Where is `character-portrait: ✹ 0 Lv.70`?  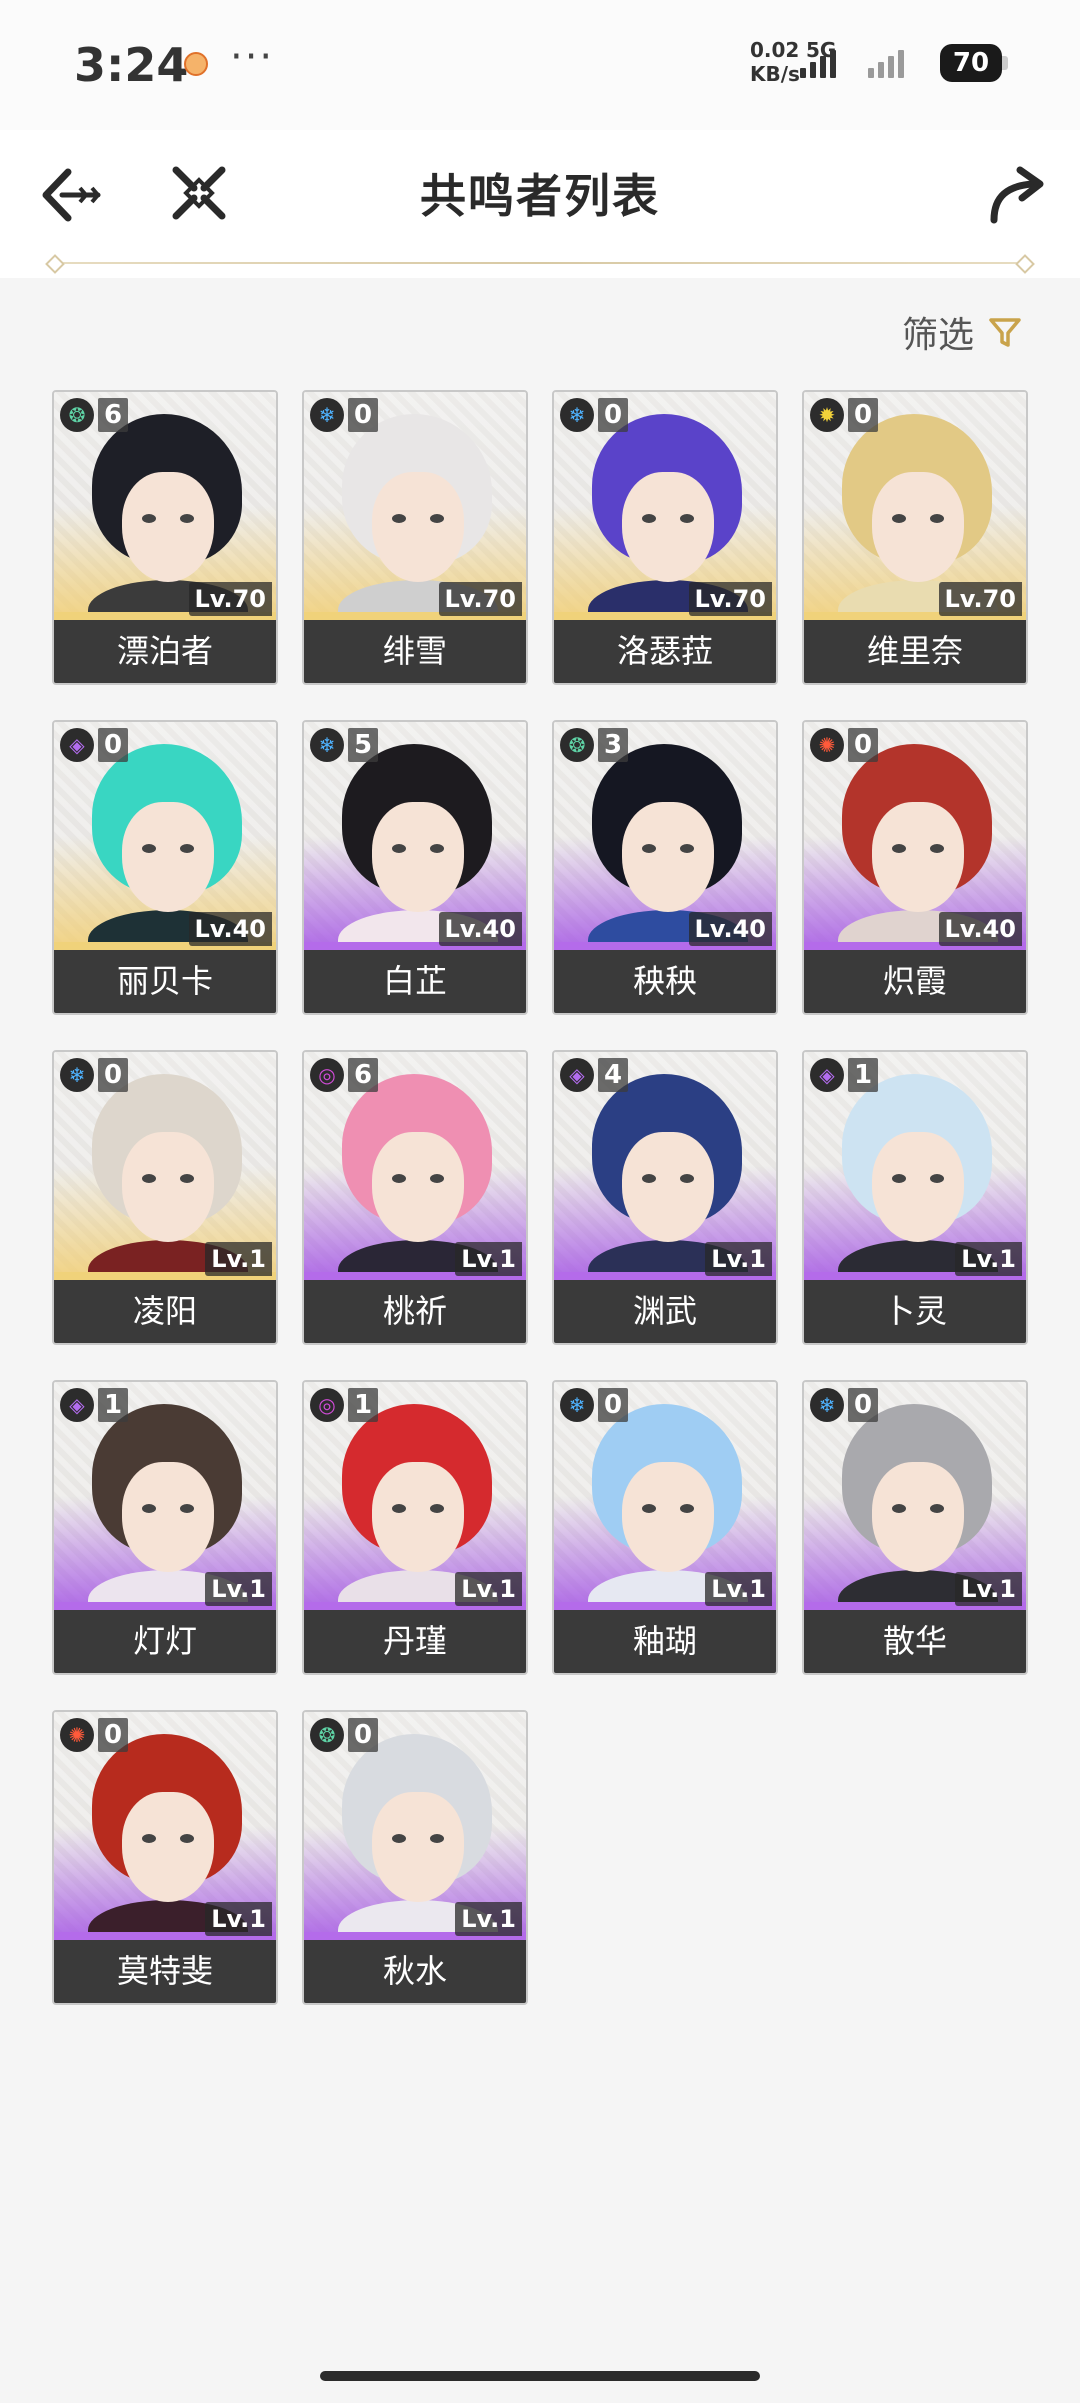
character-portrait: ✹ 0 Lv.70 is located at coordinates (915, 506).